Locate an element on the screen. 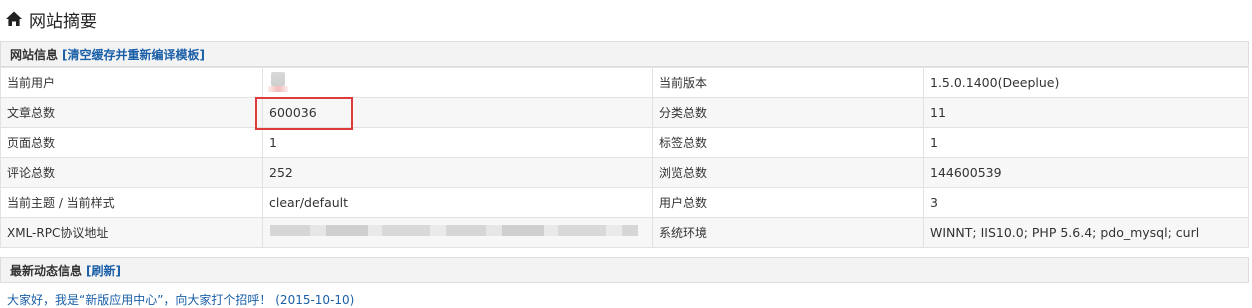 This screenshot has width=1252, height=308. news-item: 大家好，我是“新版应用中心”，向大家打个招呼！ (2015-10-10) is located at coordinates (180, 299).